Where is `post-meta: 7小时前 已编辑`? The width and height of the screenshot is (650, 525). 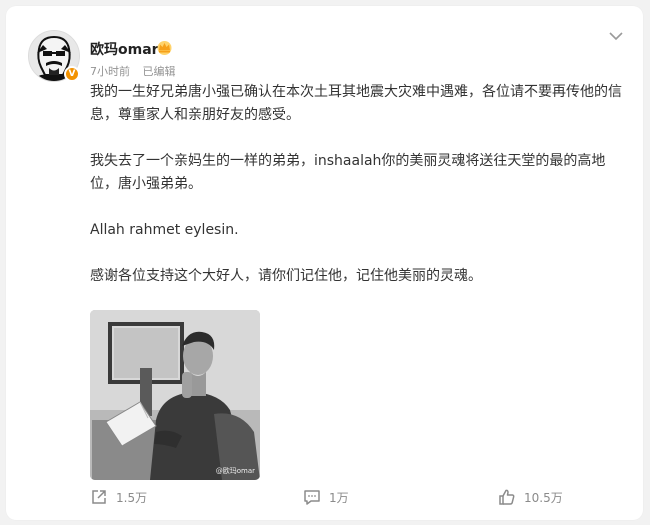 post-meta: 7小时前 已编辑 is located at coordinates (137, 71).